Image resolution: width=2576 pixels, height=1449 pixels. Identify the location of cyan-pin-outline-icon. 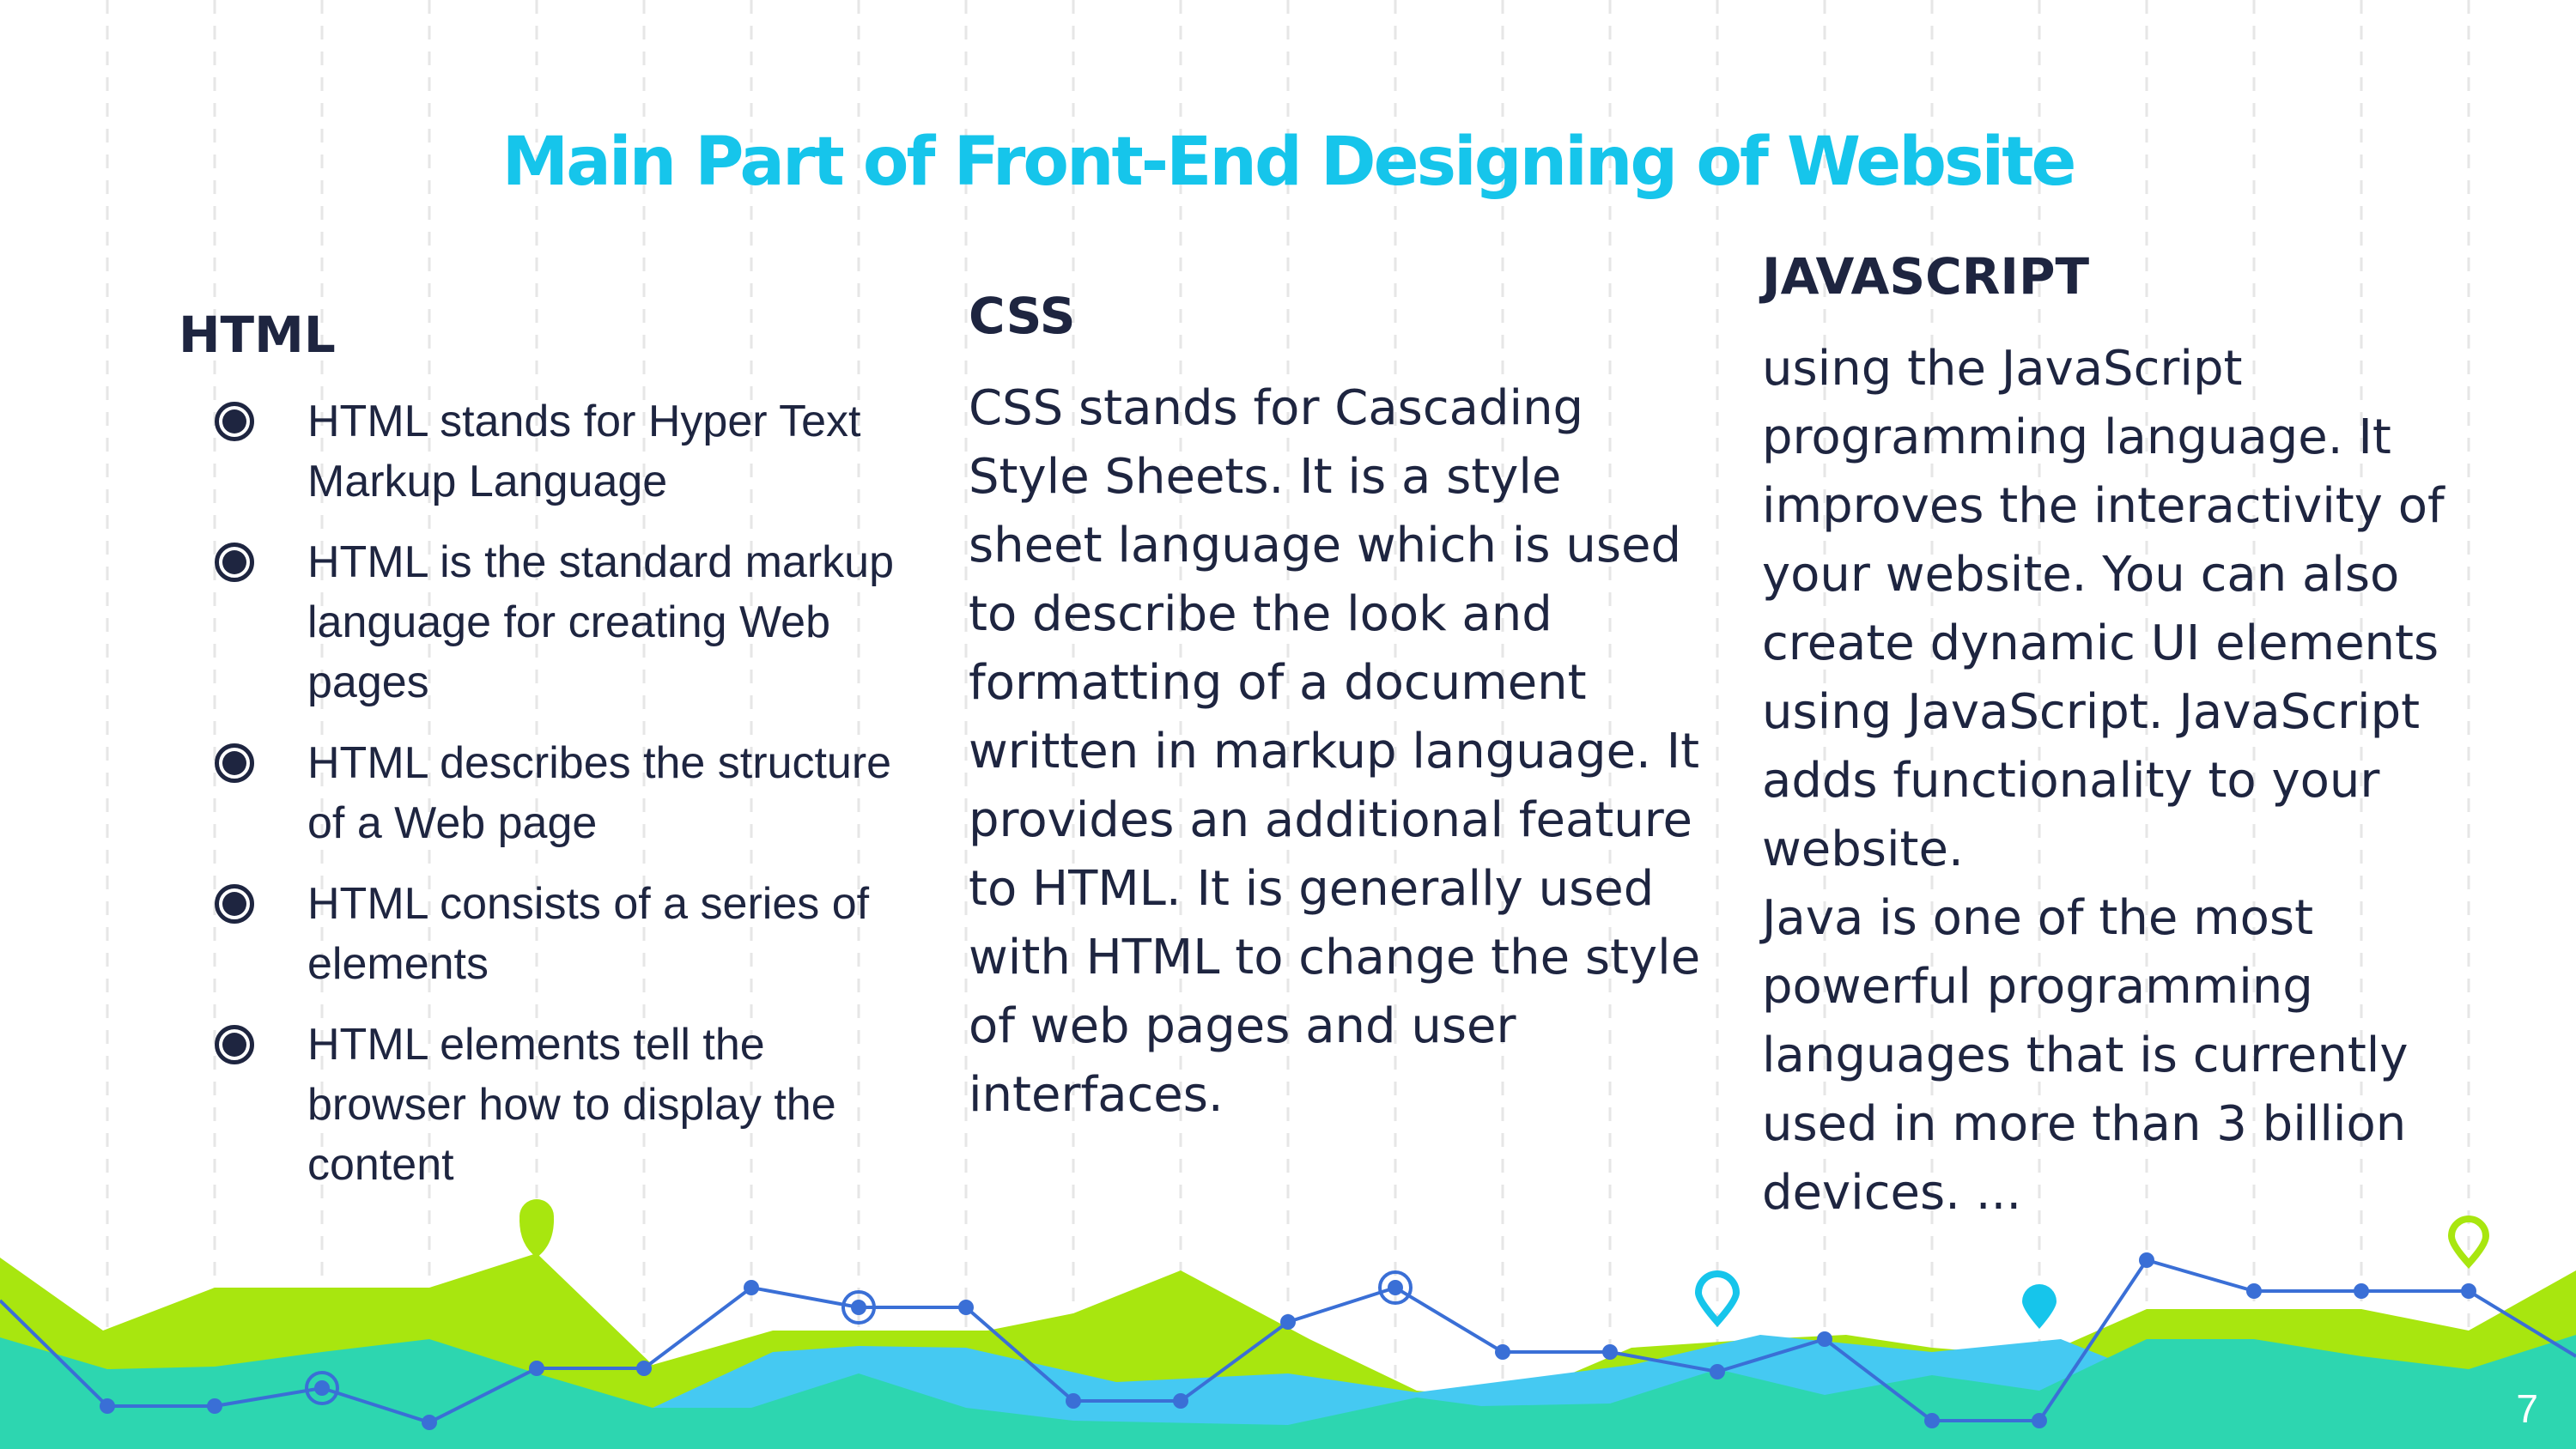
(1718, 1299).